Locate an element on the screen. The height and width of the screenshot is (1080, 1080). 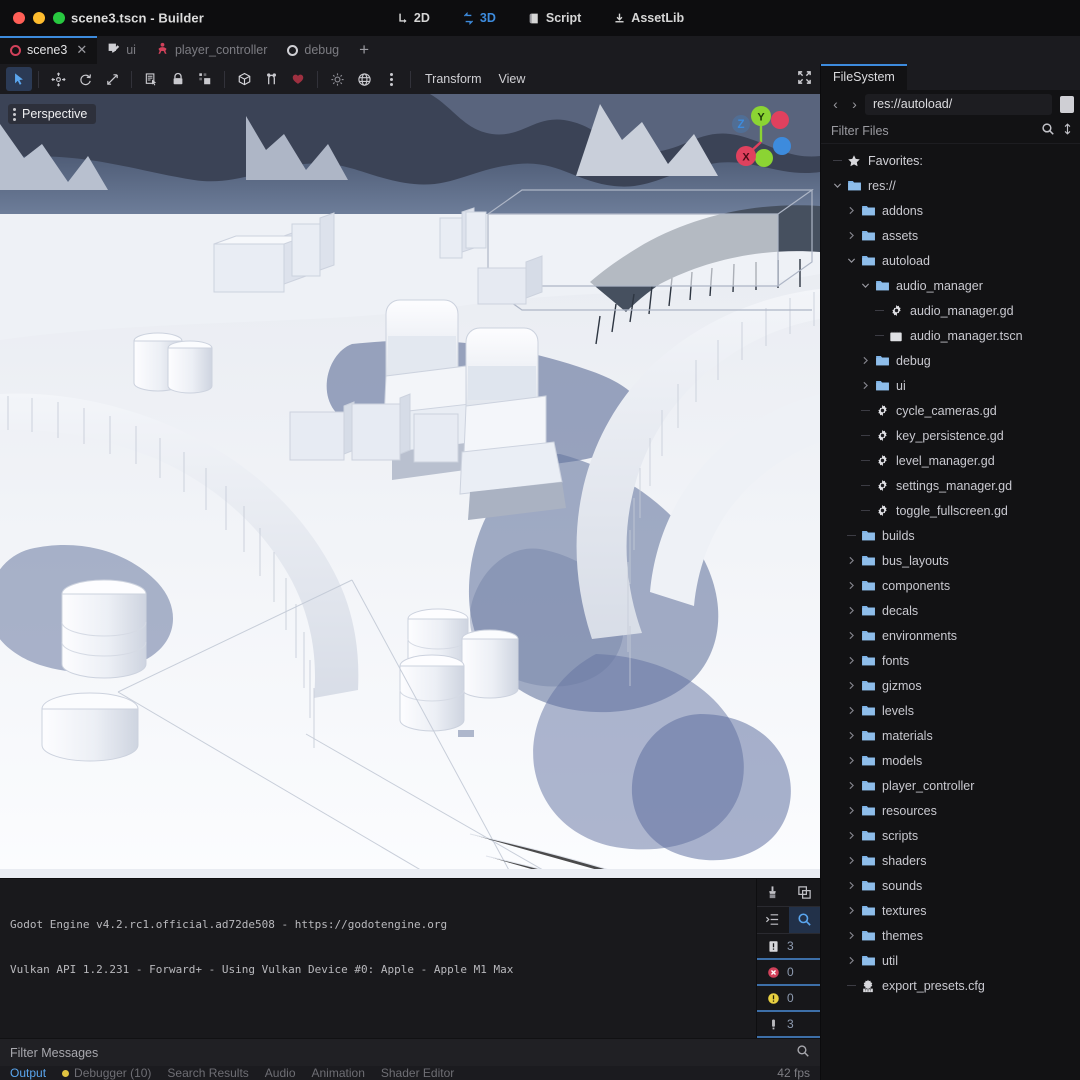
mode-button-assetlib: AssetLib is located at coordinates (648, 18).